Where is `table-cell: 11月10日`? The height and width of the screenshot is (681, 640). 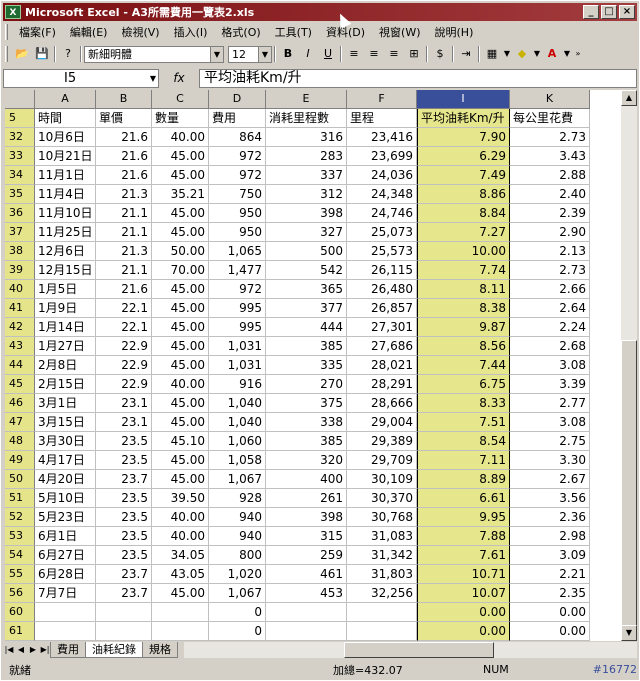
table-cell: 11月10日 is located at coordinates (65, 213).